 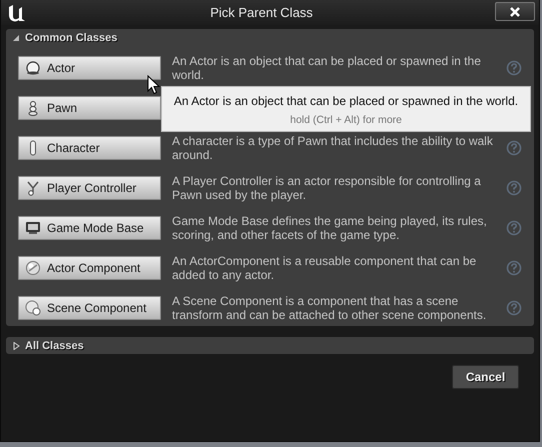 I want to click on class-button: Player Controller, so click(x=89, y=188).